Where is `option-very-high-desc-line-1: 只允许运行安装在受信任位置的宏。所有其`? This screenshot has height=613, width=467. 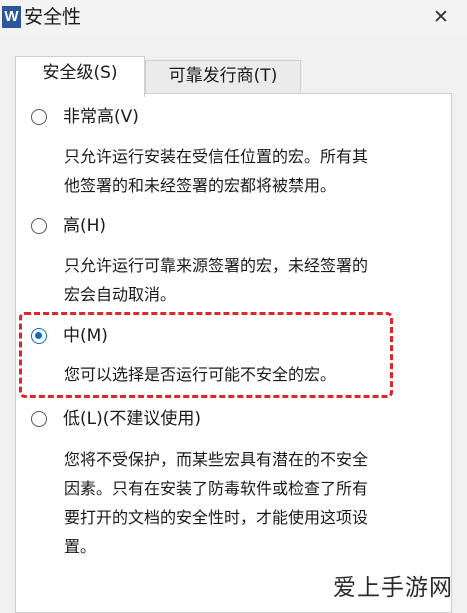 option-very-high-desc-line-1: 只允许运行安装在受信任位置的宏。所有其 is located at coordinates (216, 156).